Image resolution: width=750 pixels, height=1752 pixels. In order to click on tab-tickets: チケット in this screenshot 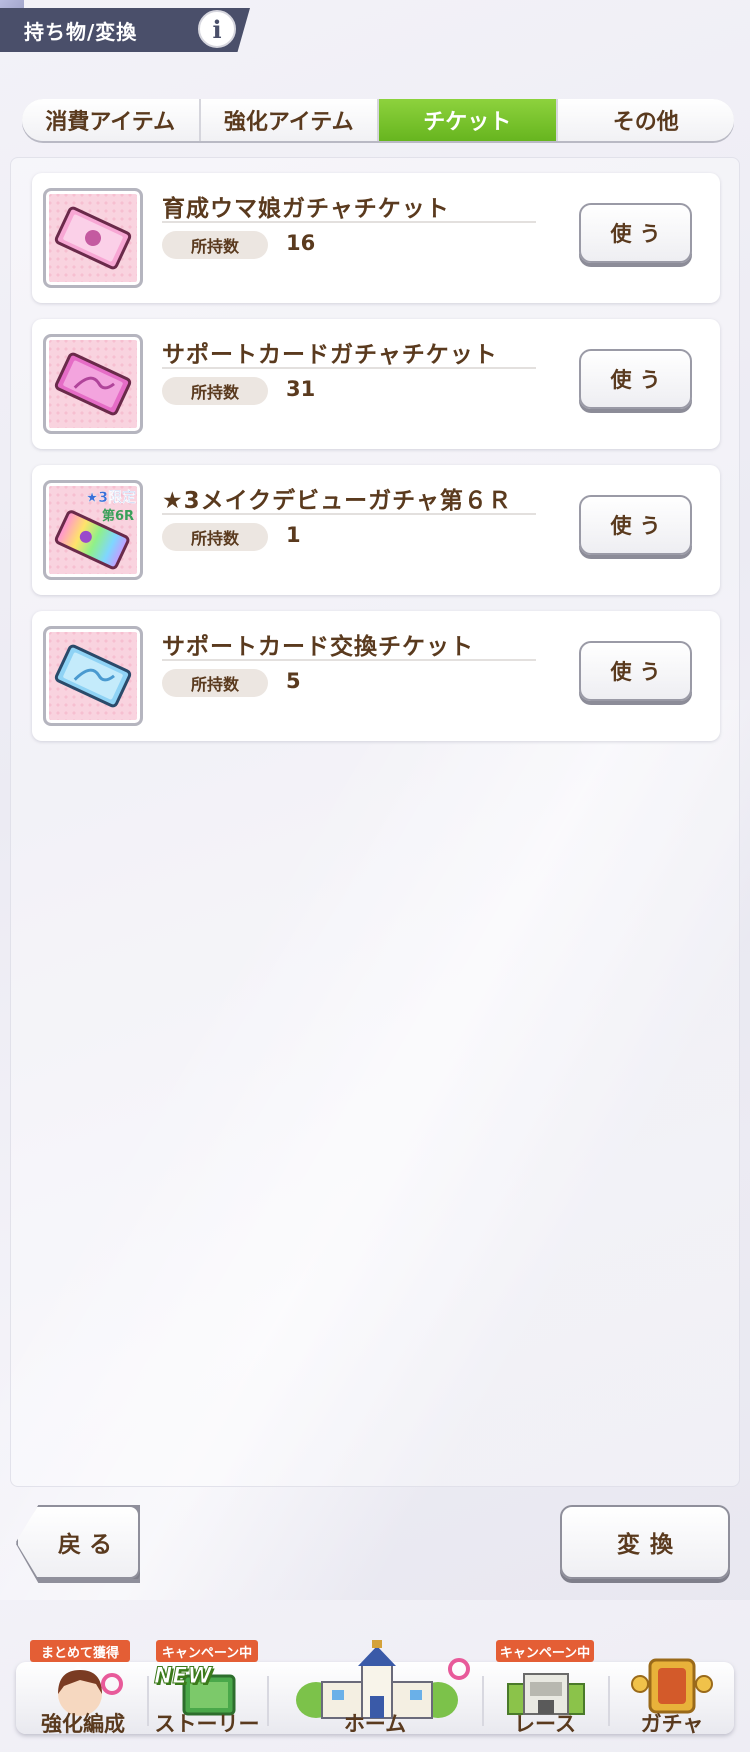, I will do `click(468, 120)`.